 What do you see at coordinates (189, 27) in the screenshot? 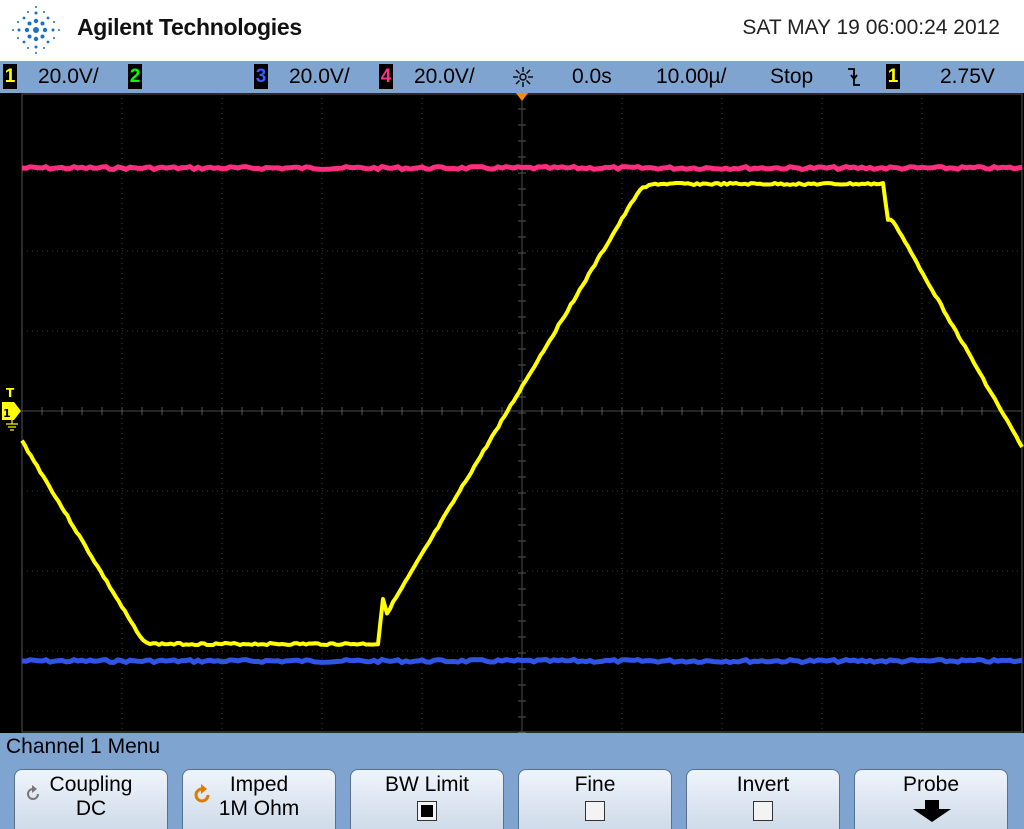
I see `brand-name: Agilent Technologies` at bounding box center [189, 27].